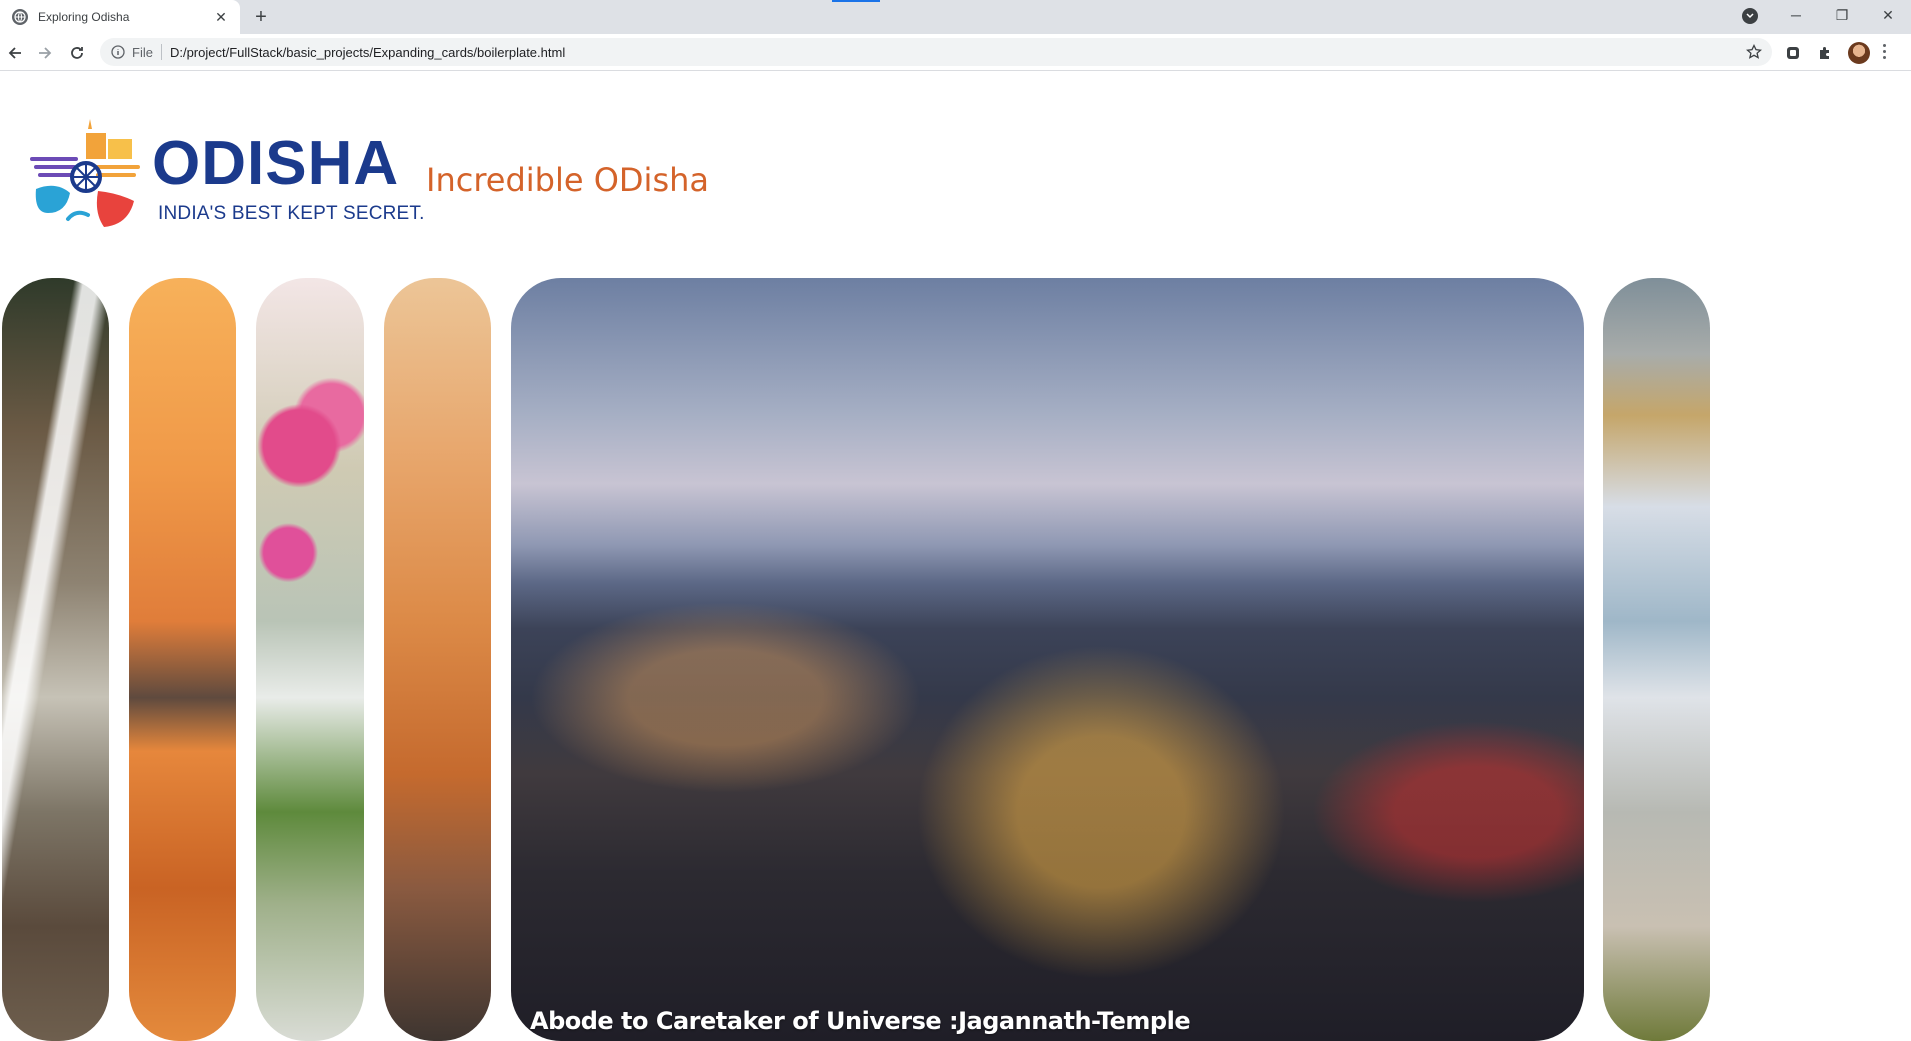 The image size is (1911, 1041). I want to click on logo-wordmark: ODISHA, so click(276, 163).